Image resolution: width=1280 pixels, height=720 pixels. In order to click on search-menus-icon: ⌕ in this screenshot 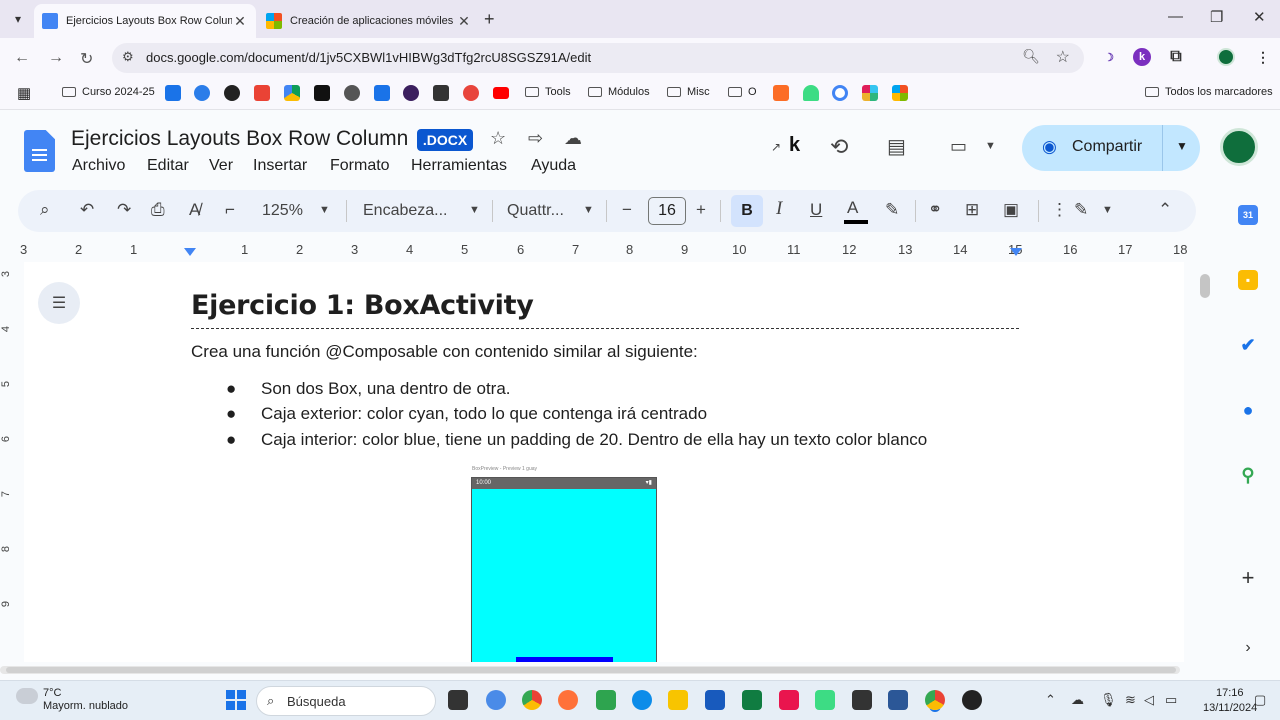, I will do `click(45, 210)`.